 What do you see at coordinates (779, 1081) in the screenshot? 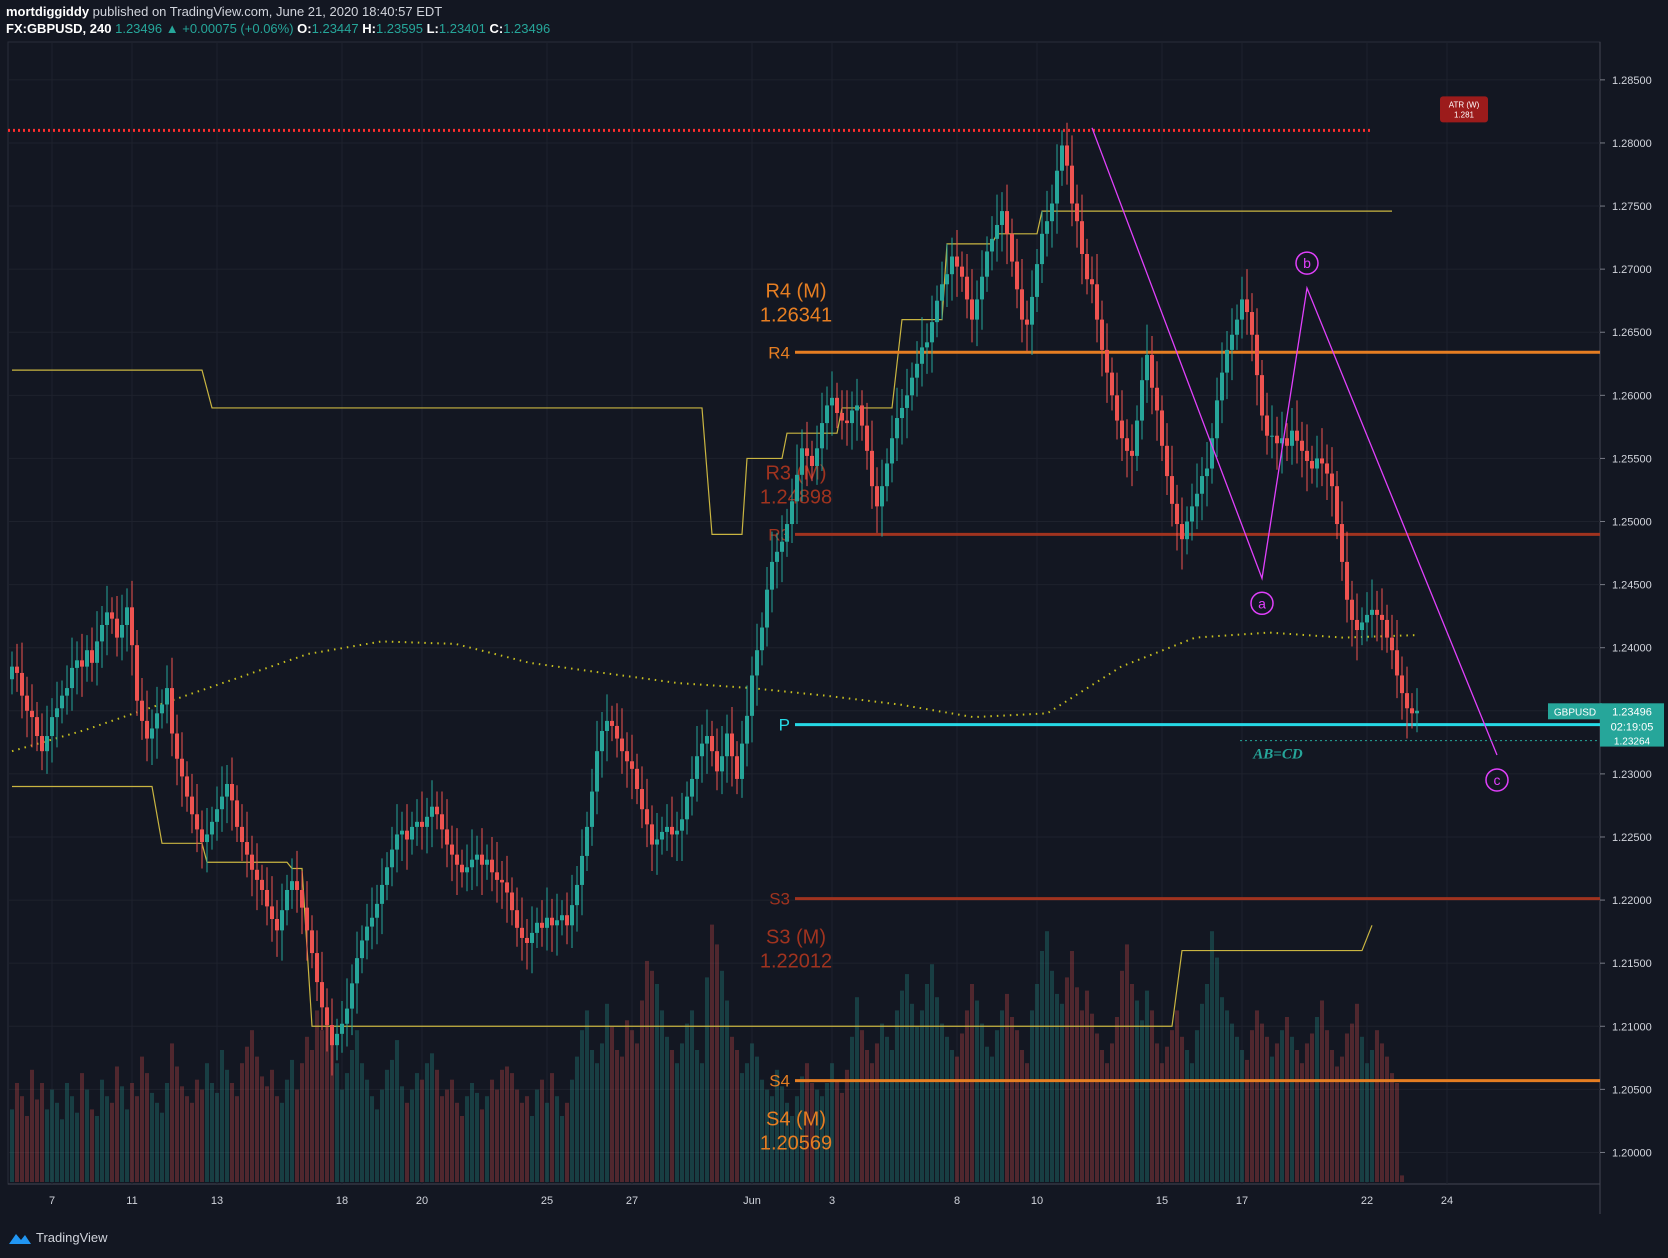
I see `pivot-label: S4` at bounding box center [779, 1081].